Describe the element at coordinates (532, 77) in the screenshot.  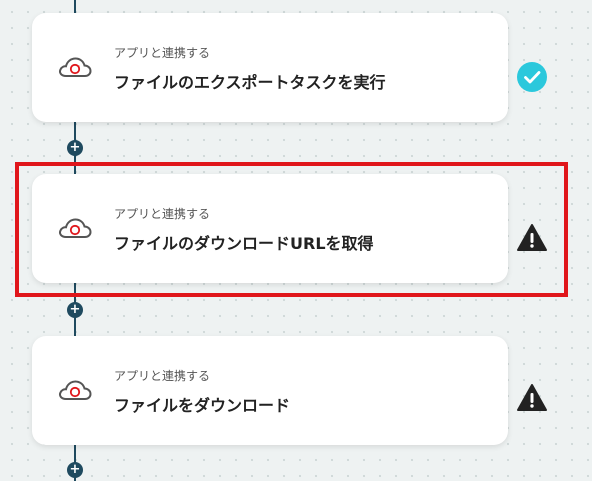
I see `check-circle-icon` at that location.